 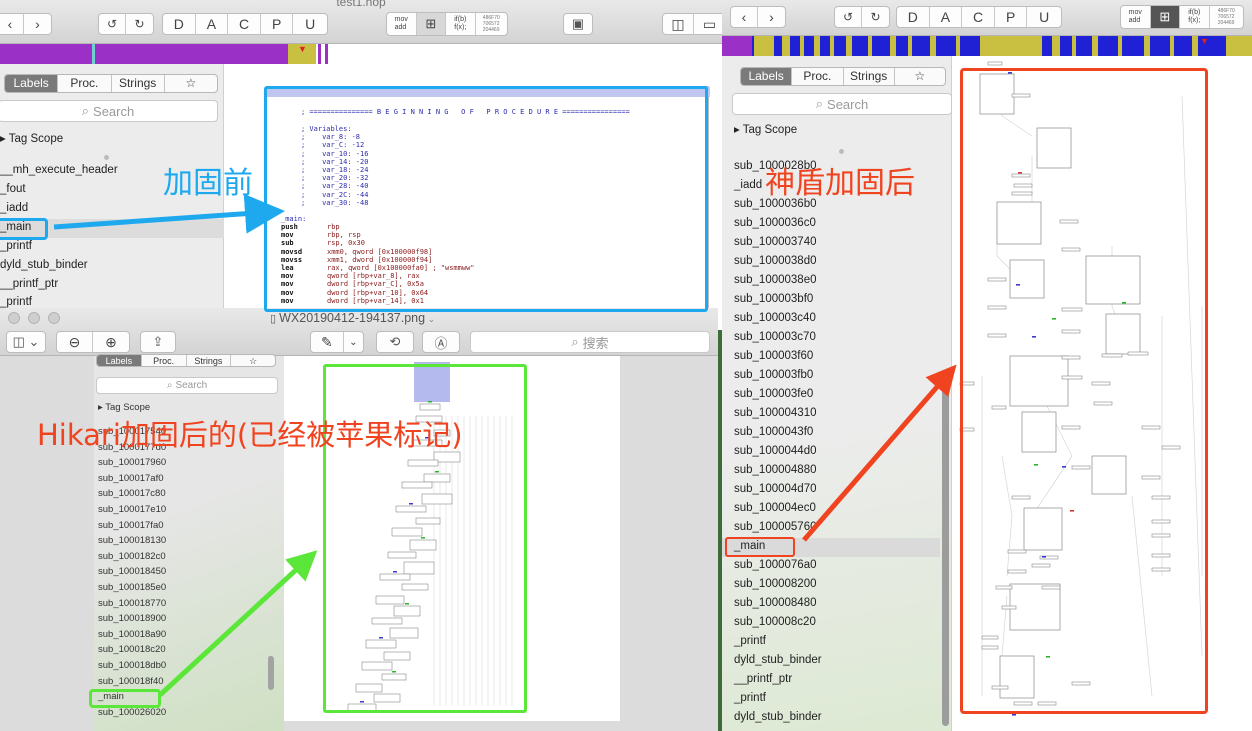 I want to click on preview-scrollbar, so click(x=271, y=673).